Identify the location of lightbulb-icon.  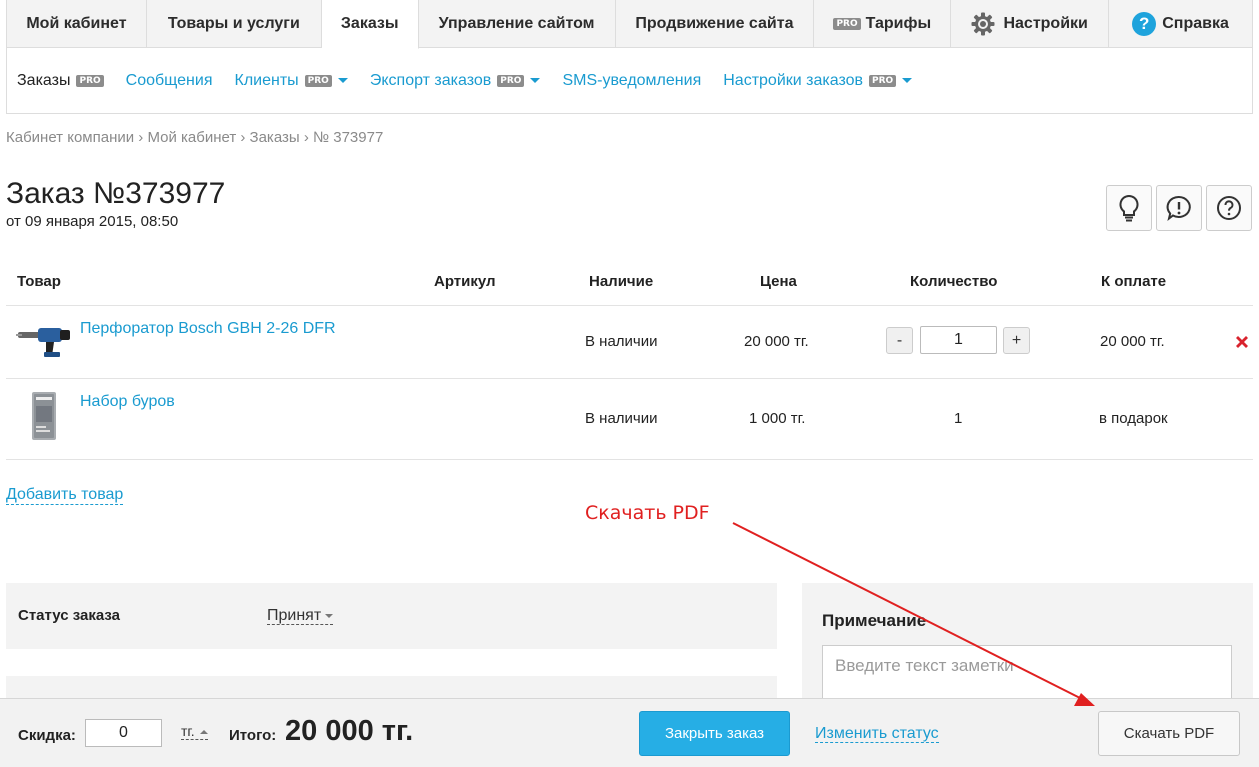
(1129, 208).